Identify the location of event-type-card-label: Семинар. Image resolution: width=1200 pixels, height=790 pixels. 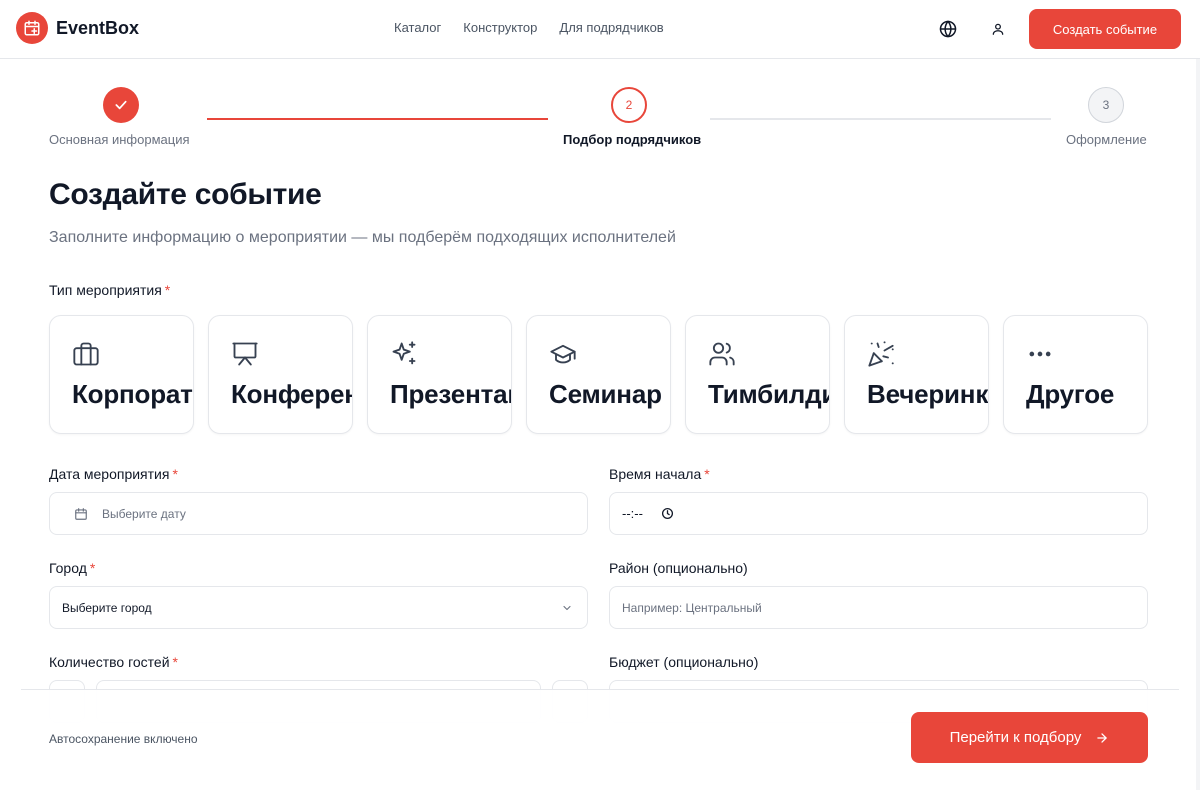
(605, 394).